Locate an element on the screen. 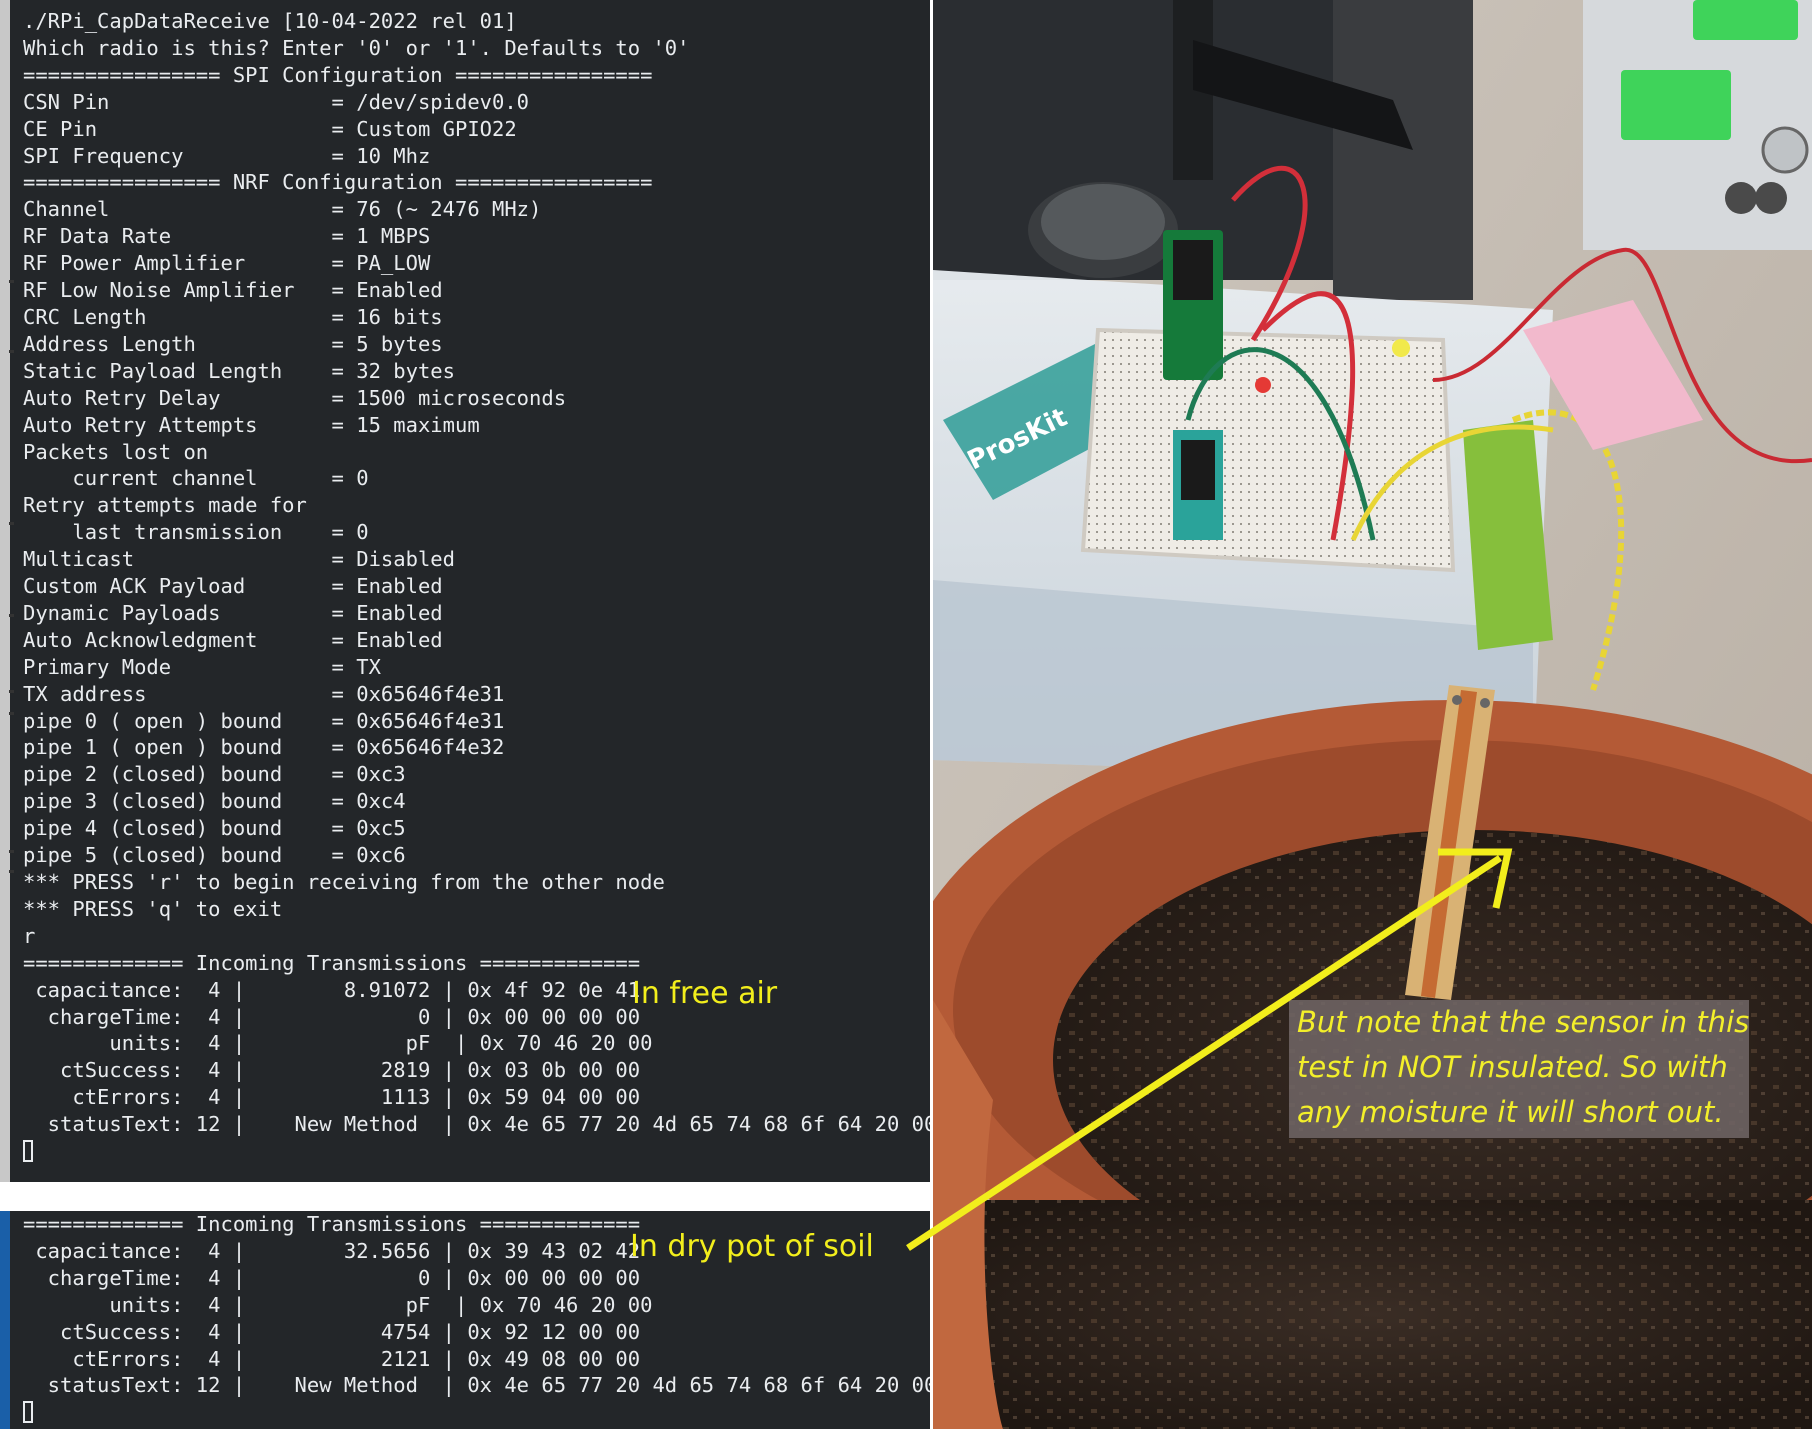 Image resolution: width=1812 pixels, height=1429 pixels. terminal-line: RF Data Rate = 1 MBPS is located at coordinates (227, 236).